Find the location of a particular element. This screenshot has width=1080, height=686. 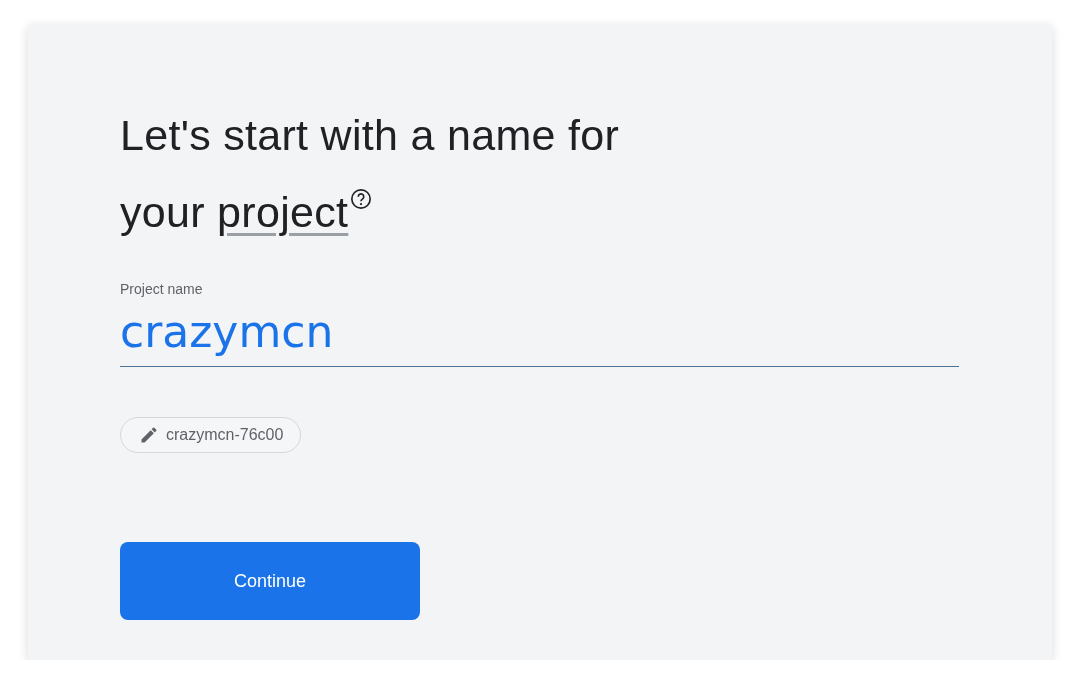

field-label: Project name is located at coordinates (162, 289).